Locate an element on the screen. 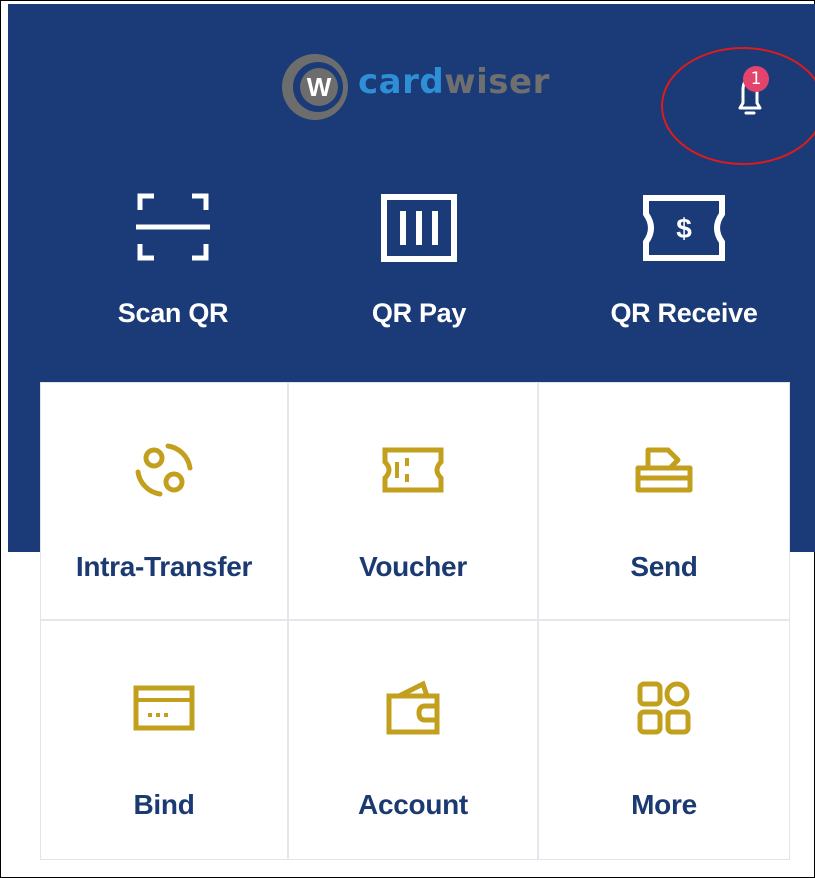 The width and height of the screenshot is (815, 878). logo-text-card: card is located at coordinates (401, 82).